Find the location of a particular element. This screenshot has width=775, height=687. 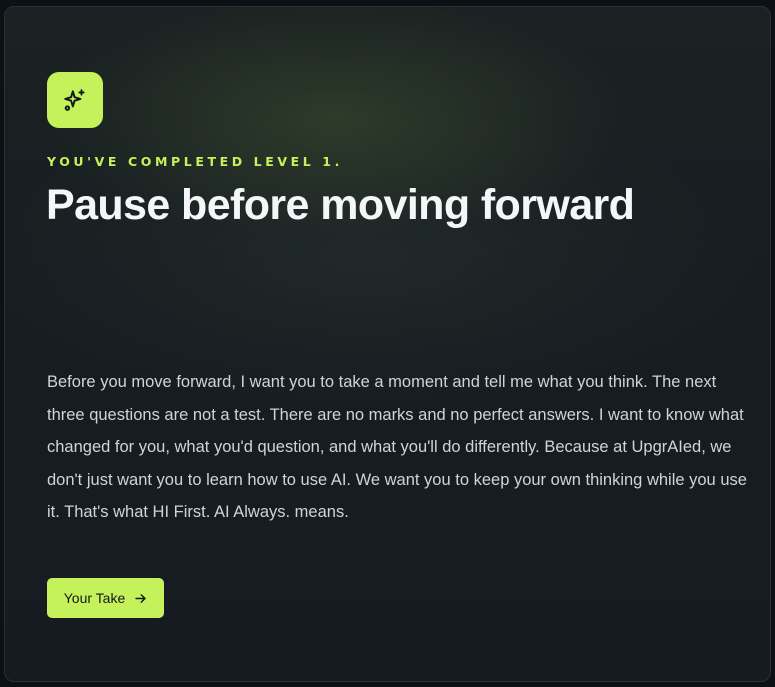

arrow-right-icon is located at coordinates (140, 598).